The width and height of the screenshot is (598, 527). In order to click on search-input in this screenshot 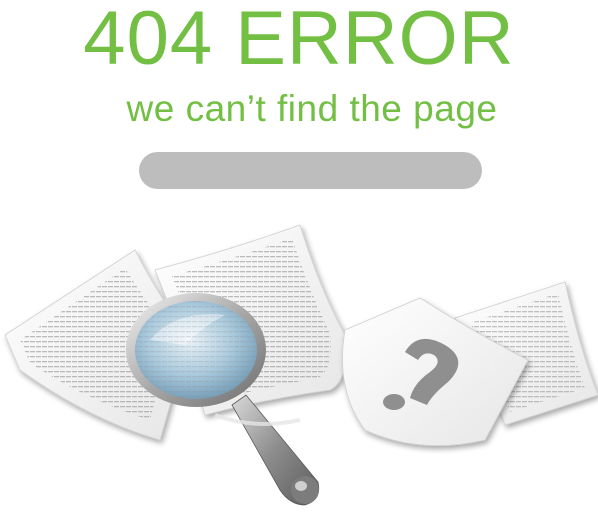, I will do `click(310, 170)`.